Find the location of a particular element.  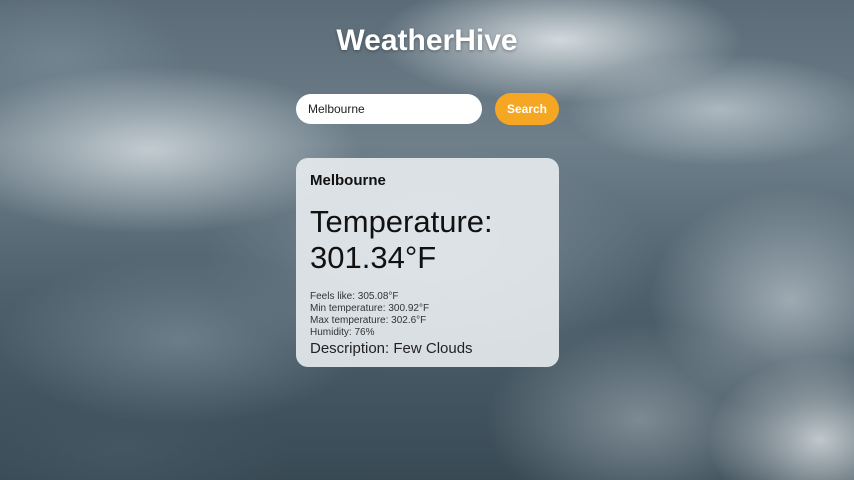

app-title: WeatherHive is located at coordinates (427, 40).